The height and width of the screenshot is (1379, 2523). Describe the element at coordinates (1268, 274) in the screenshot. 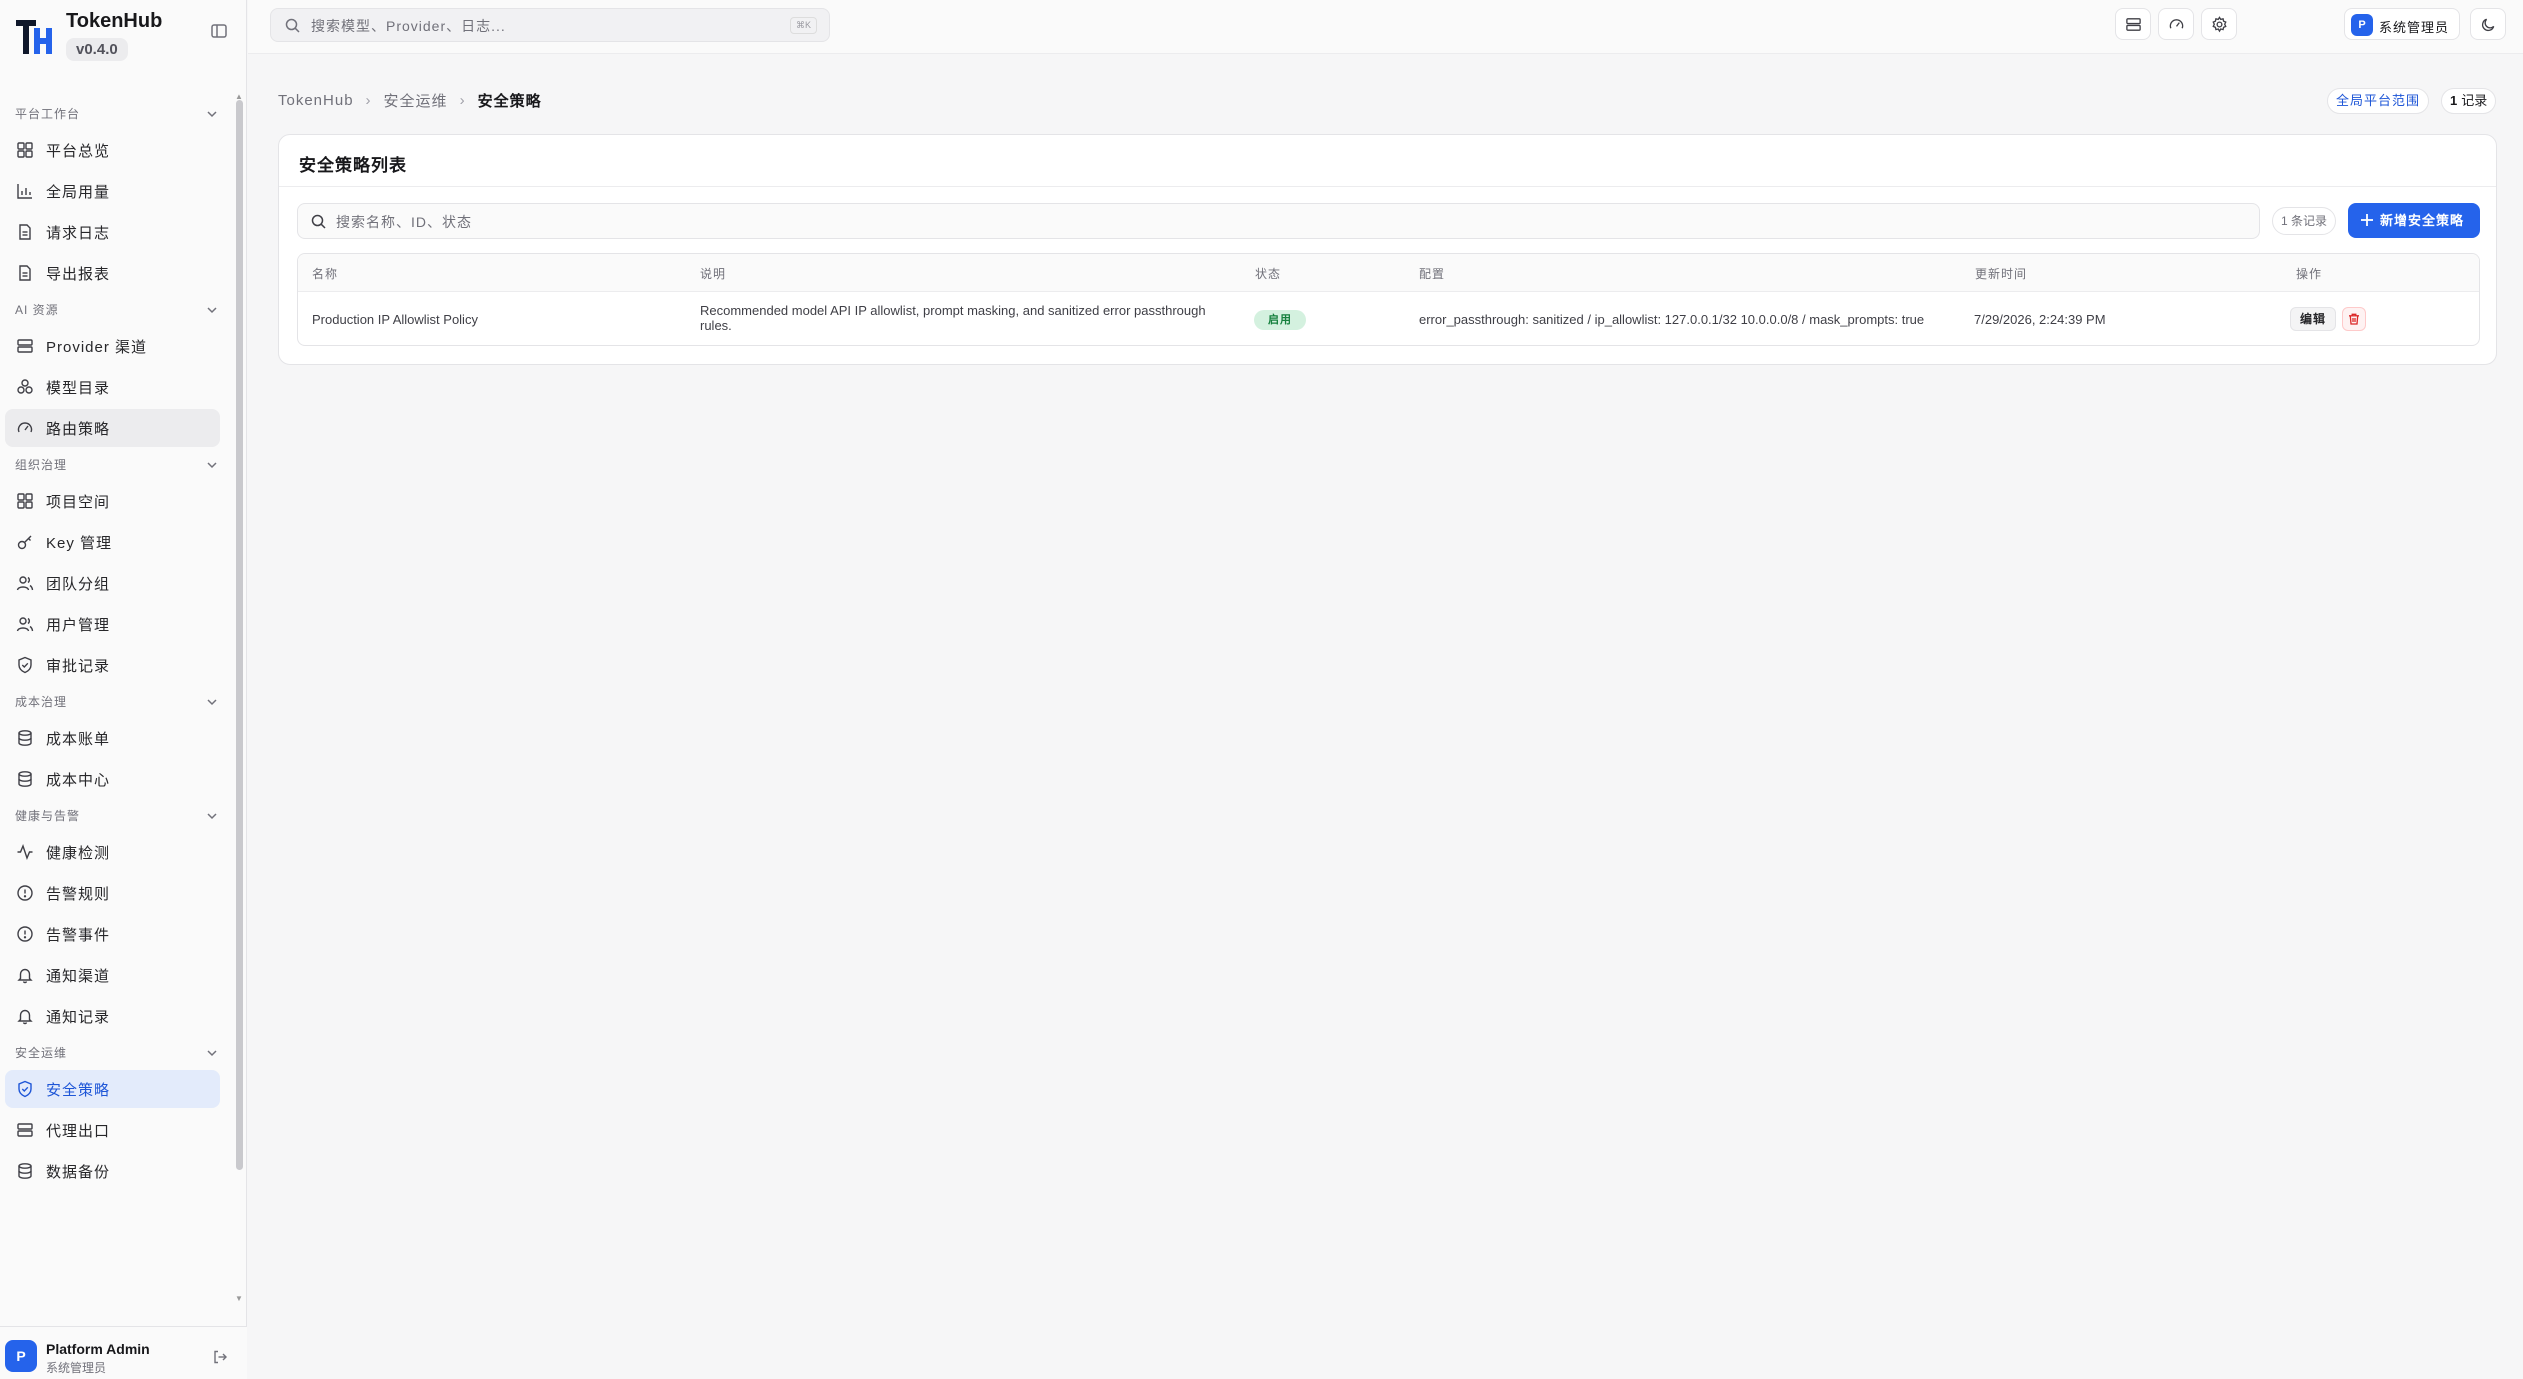

I see `column-header-status: 状态` at that location.